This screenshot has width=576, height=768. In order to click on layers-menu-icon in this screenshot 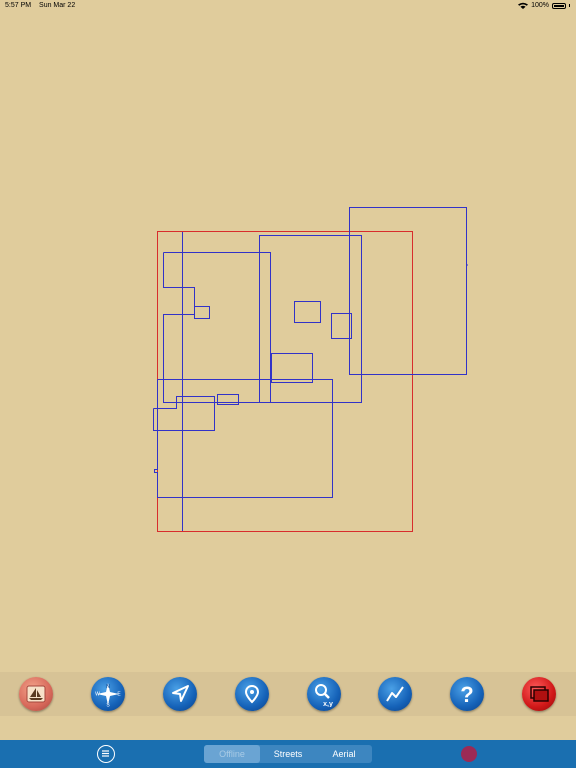, I will do `click(106, 754)`.